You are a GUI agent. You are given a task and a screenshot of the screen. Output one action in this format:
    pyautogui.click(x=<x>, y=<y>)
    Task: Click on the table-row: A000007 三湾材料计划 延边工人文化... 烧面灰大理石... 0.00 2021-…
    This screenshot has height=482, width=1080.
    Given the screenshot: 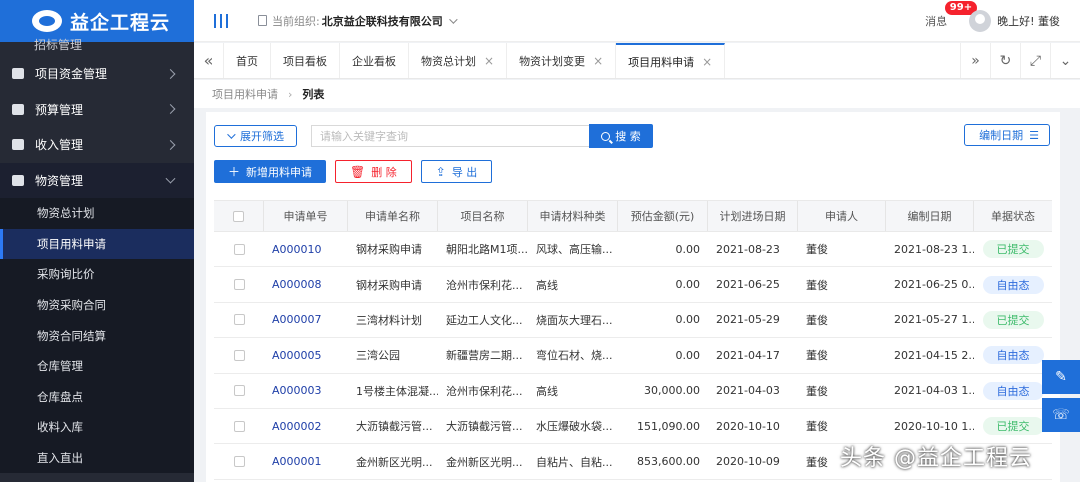 What is the action you would take?
    pyautogui.click(x=633, y=321)
    